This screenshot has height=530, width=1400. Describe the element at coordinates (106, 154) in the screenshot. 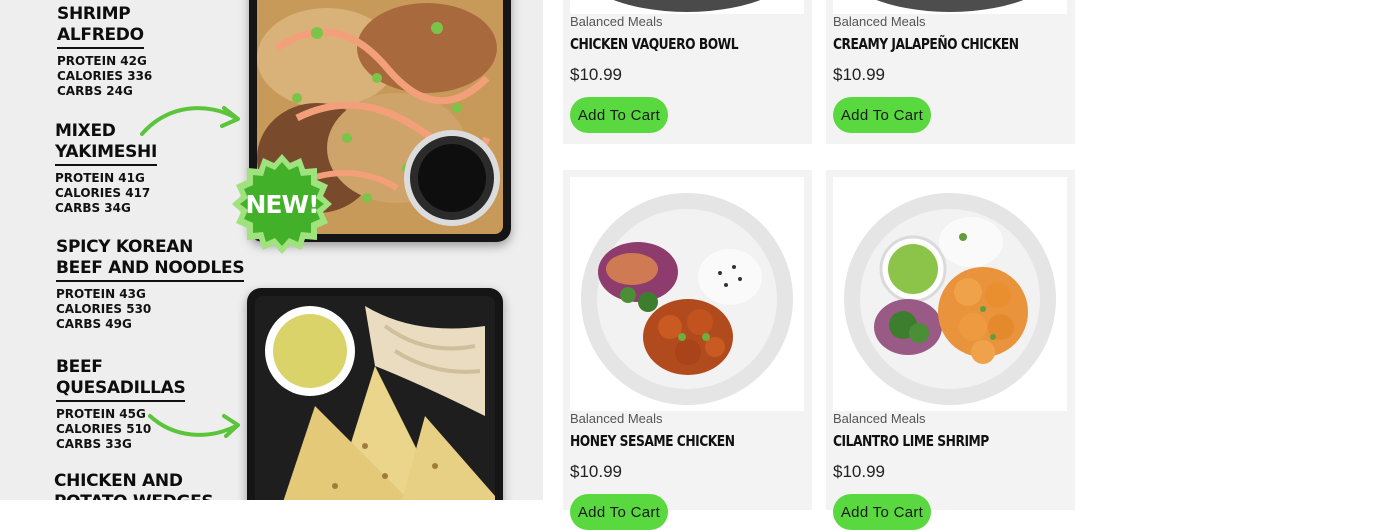

I see `meal-name-line: YAKIMESHI` at that location.